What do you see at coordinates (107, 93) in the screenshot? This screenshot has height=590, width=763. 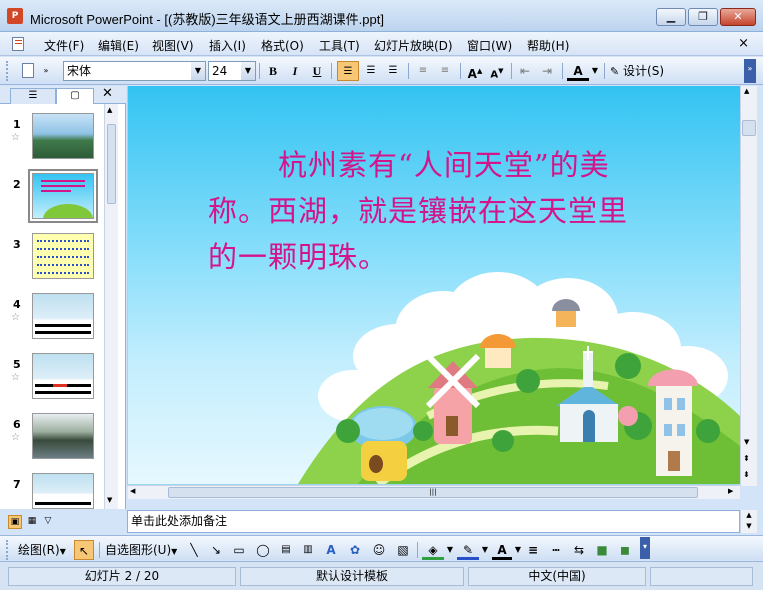 I see `pane-close-icon: ✕` at bounding box center [107, 93].